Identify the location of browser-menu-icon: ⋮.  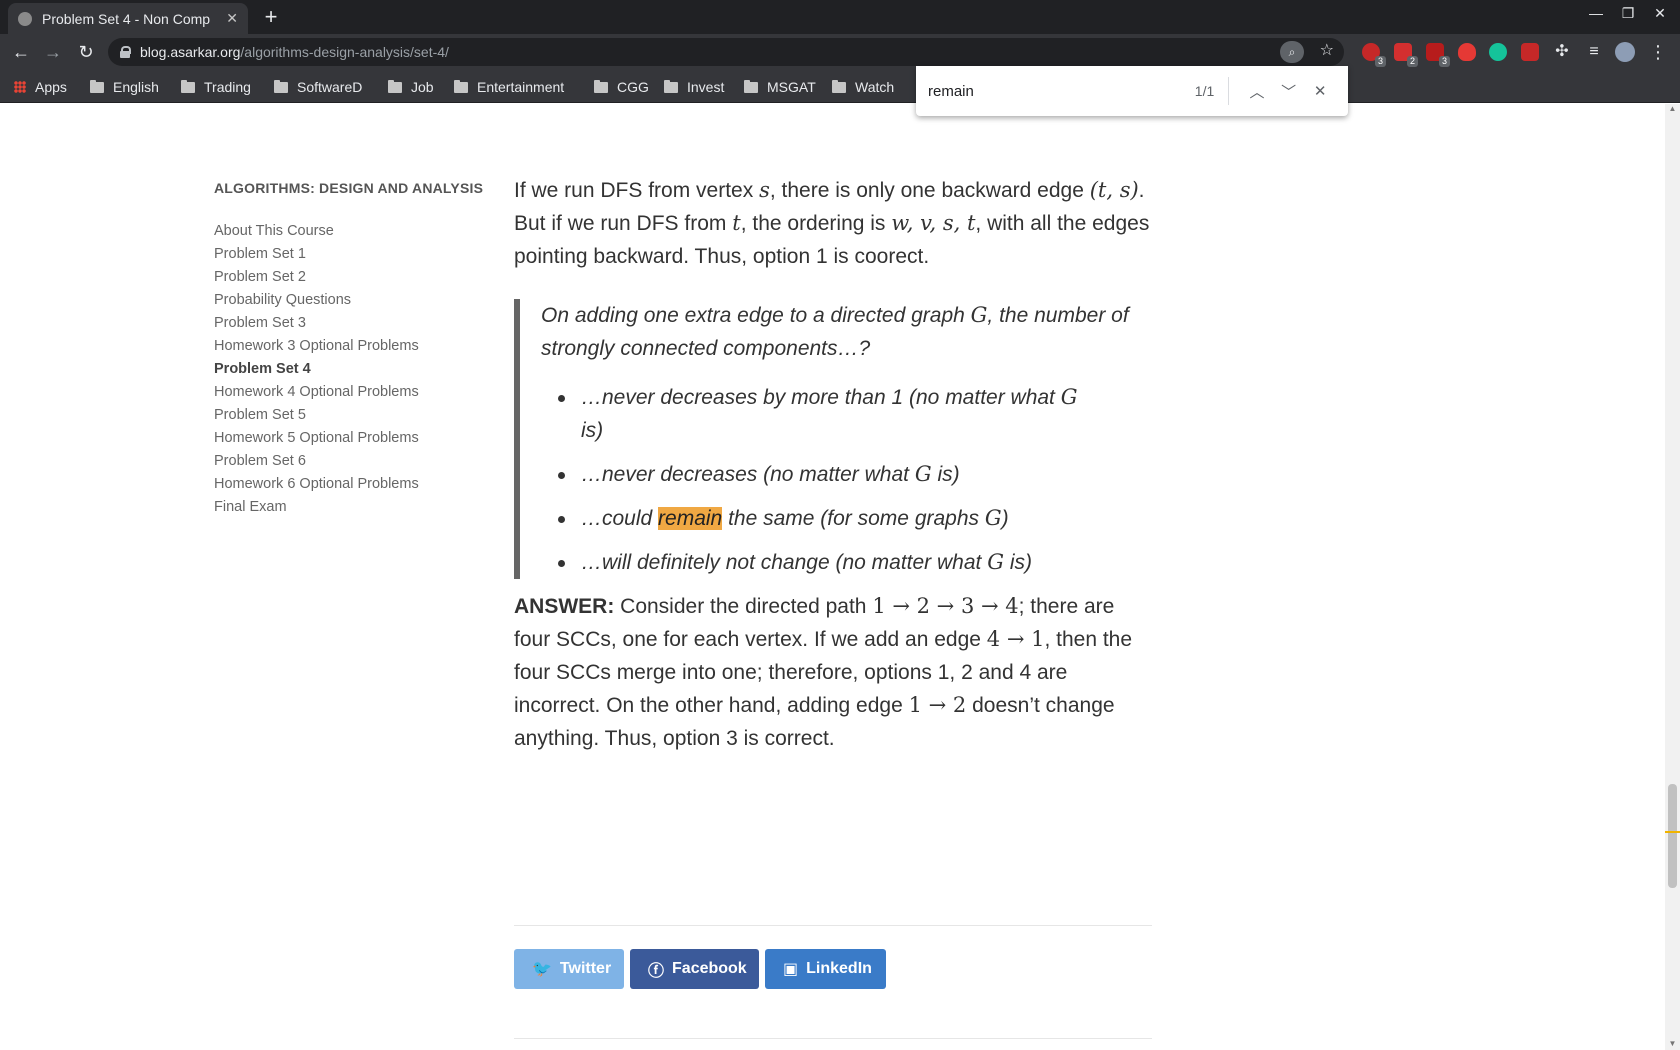
(1658, 52).